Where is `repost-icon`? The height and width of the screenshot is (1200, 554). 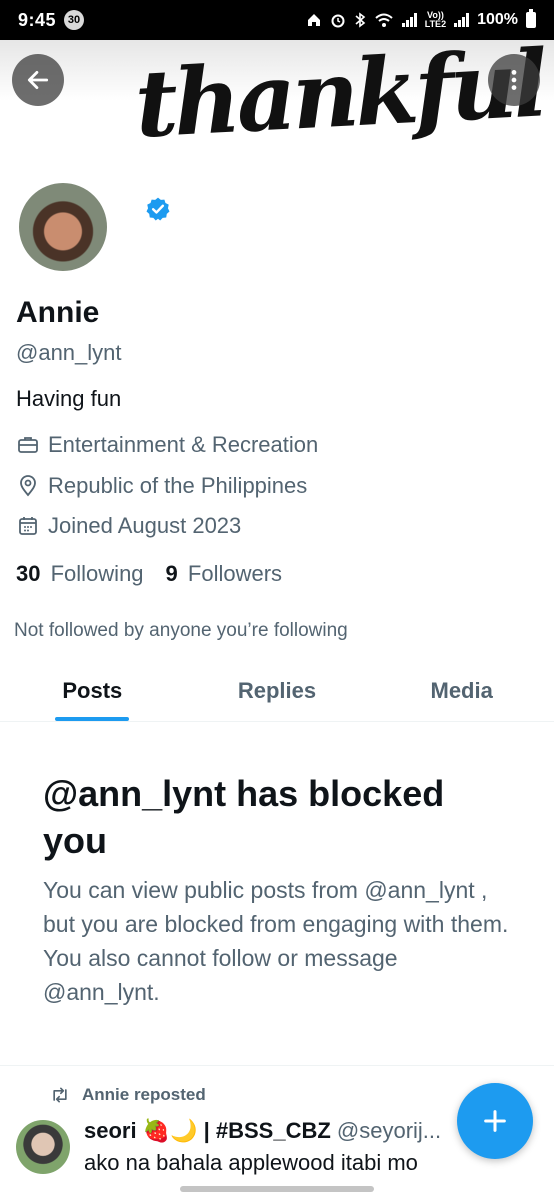 repost-icon is located at coordinates (60, 1095).